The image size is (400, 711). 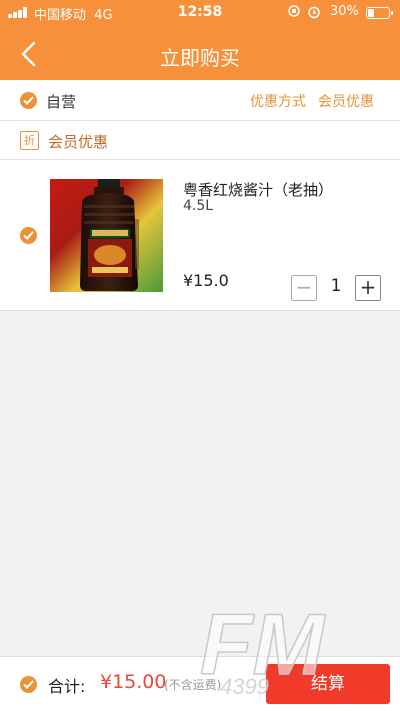 I want to click on member-discount-row: 折 会员优惠, so click(x=200, y=140).